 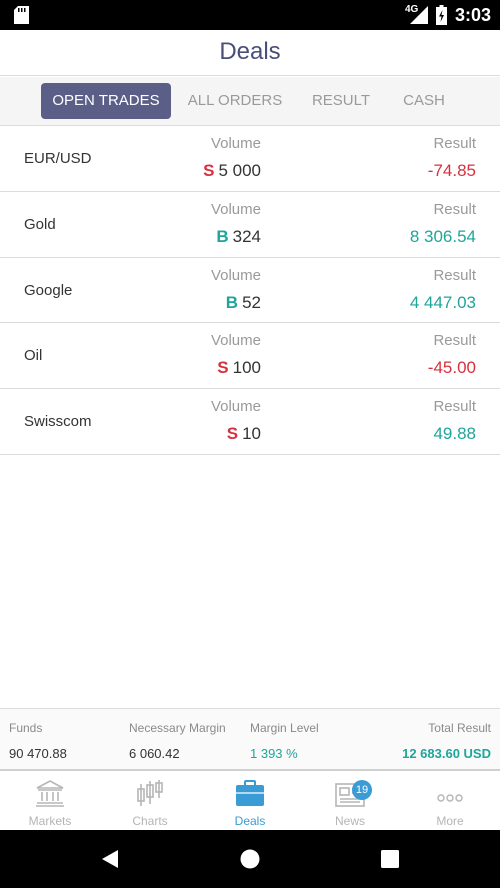 I want to click on nav-label: More, so click(x=450, y=821).